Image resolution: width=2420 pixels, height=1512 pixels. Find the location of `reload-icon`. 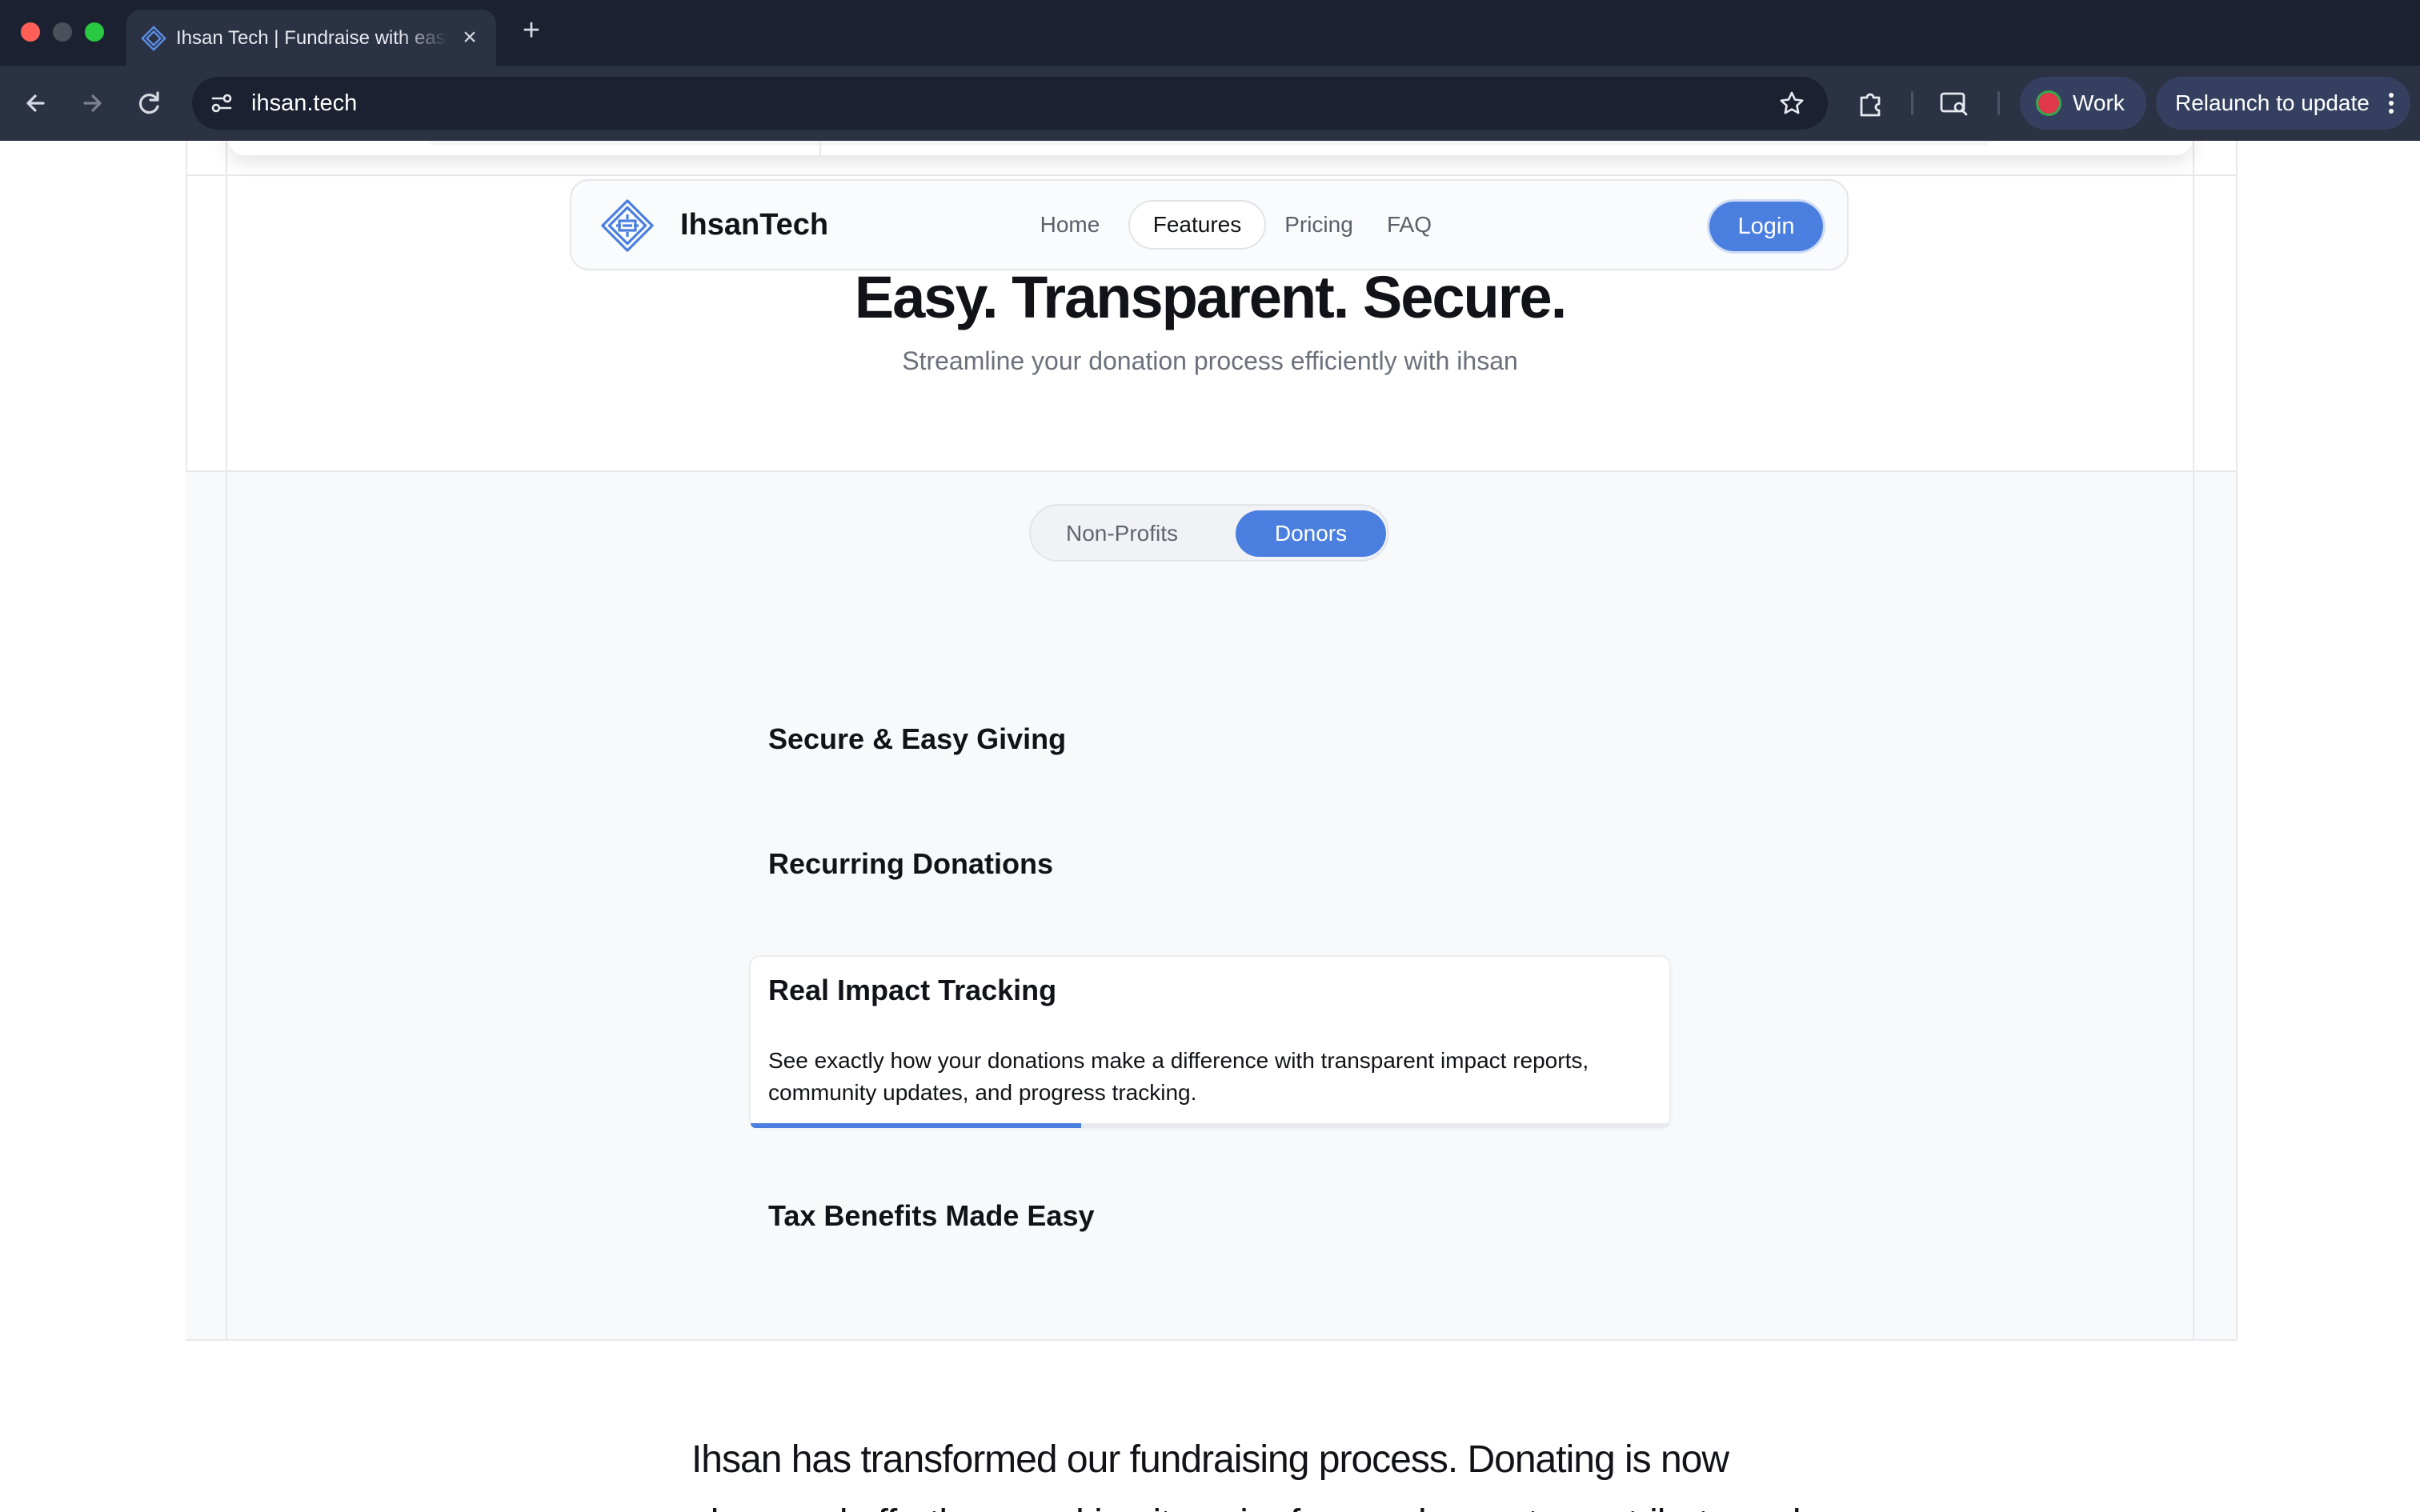

reload-icon is located at coordinates (150, 103).